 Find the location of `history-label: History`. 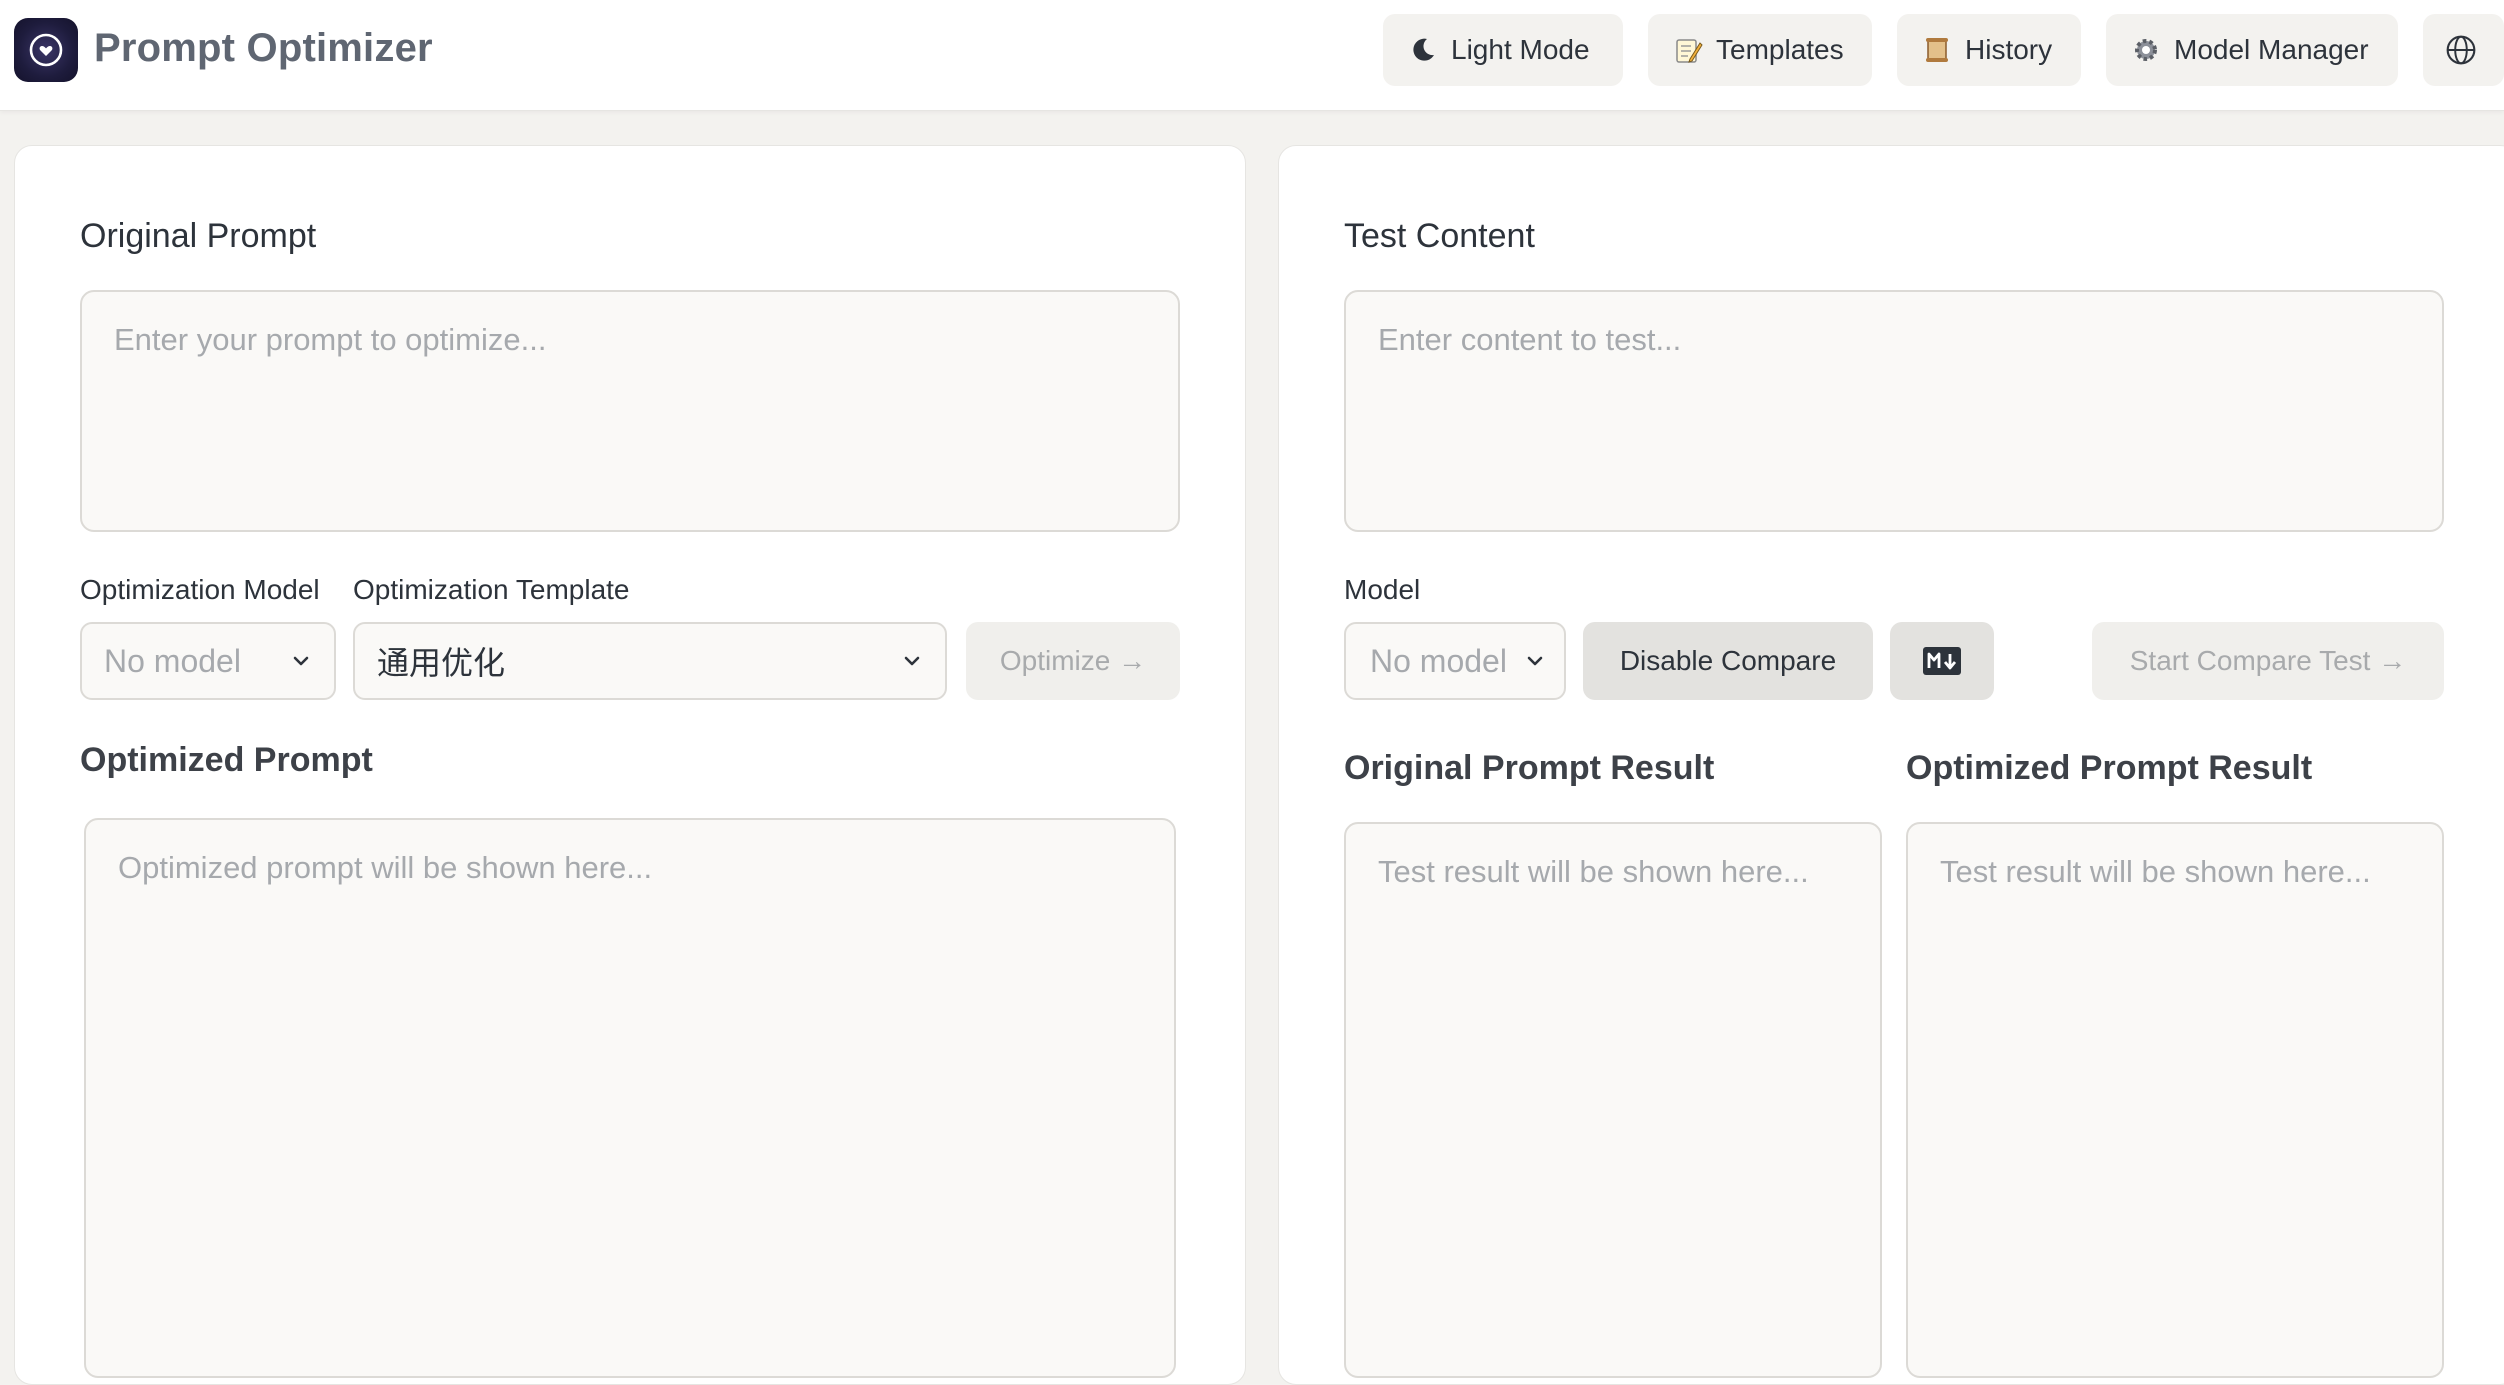

history-label: History is located at coordinates (2009, 49).